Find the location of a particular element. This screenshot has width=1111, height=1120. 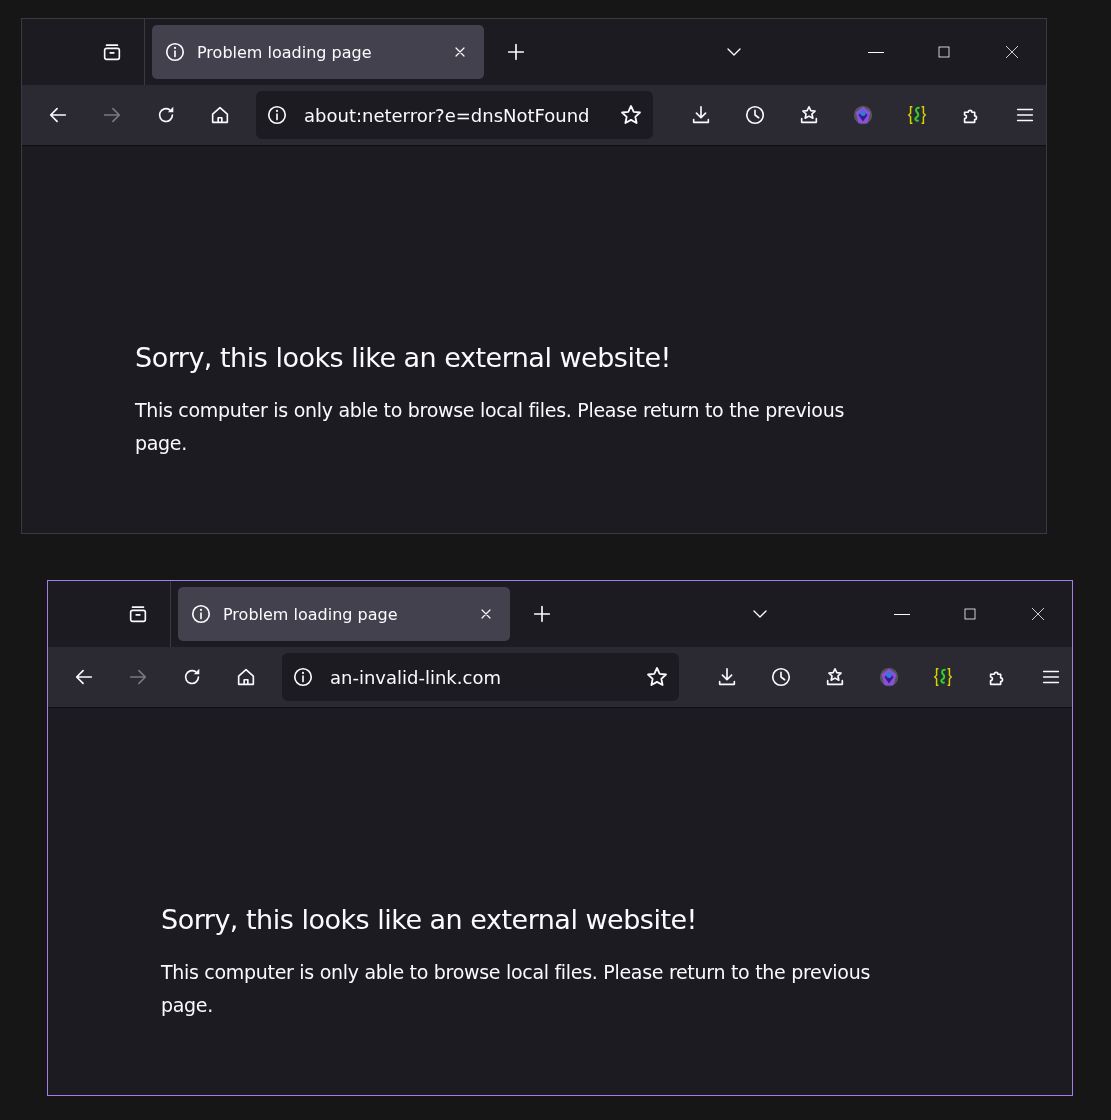

url-text: an-invalid-link.com is located at coordinates (416, 677).